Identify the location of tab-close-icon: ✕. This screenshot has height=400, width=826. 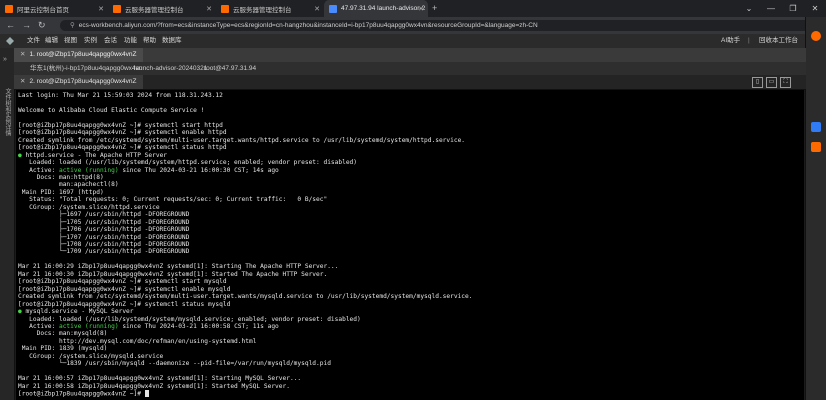
(22, 54).